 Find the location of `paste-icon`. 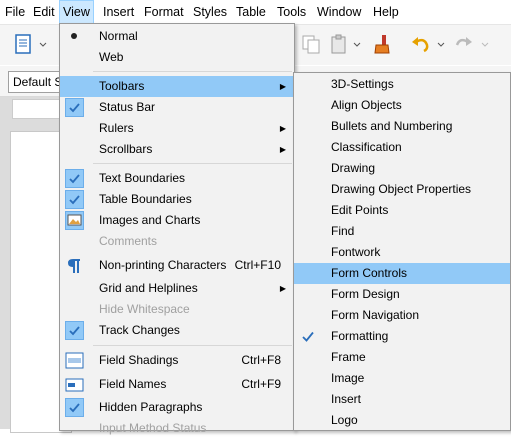

paste-icon is located at coordinates (339, 44).